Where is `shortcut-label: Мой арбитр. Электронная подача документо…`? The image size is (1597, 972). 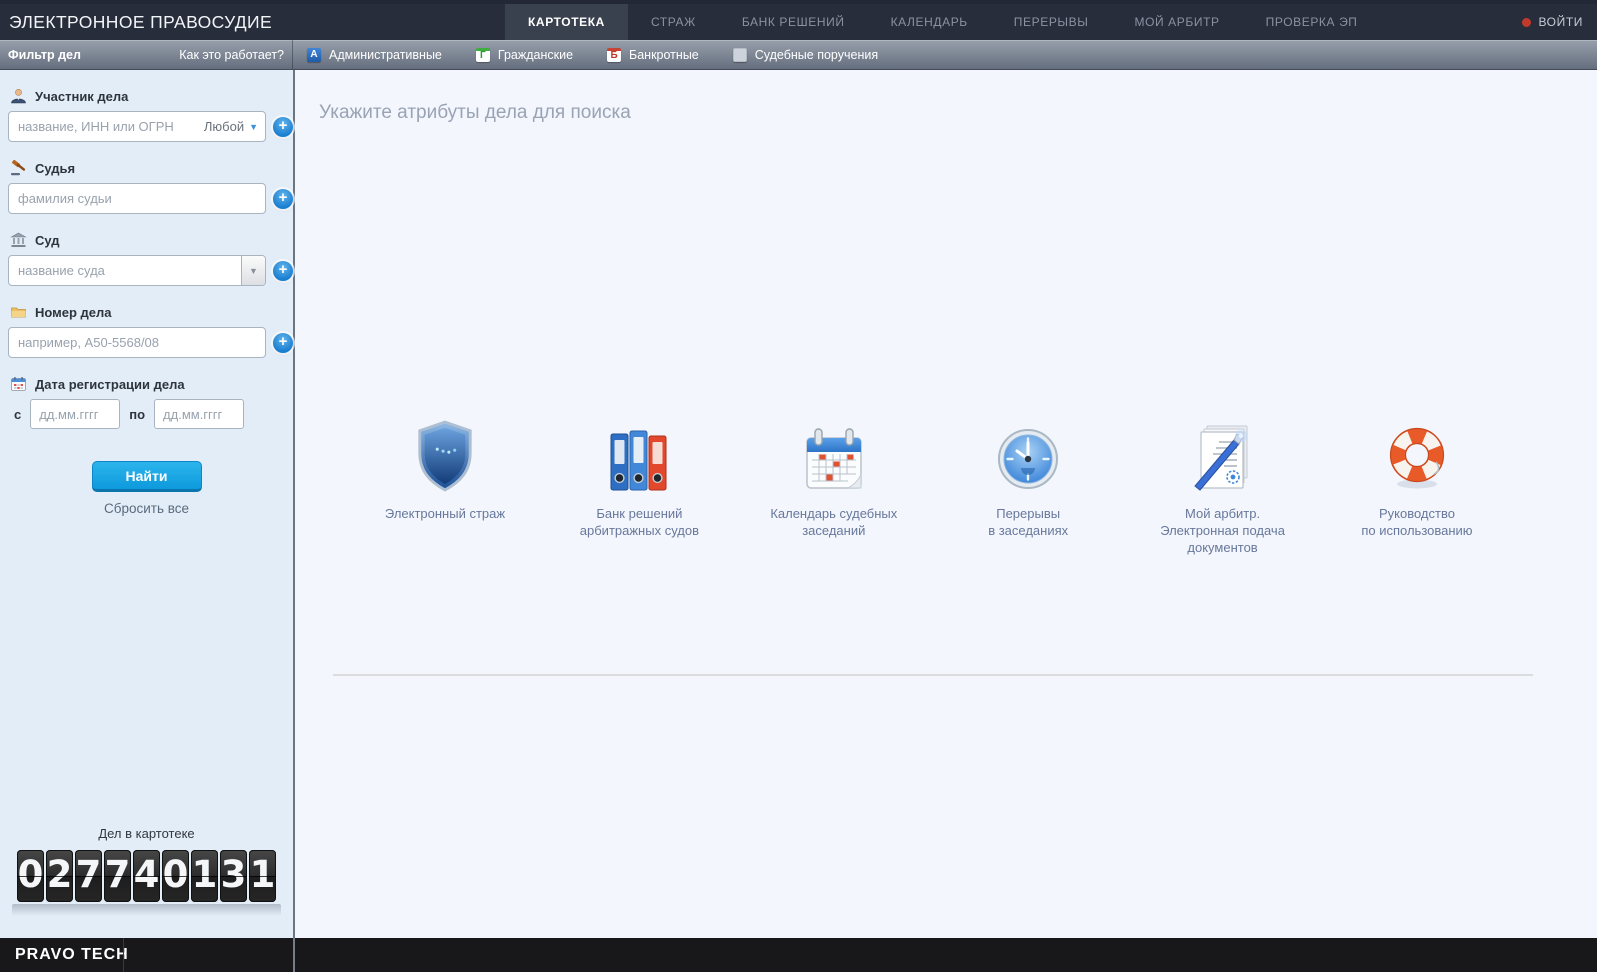 shortcut-label: Мой арбитр. Электронная подача документо… is located at coordinates (1222, 531).